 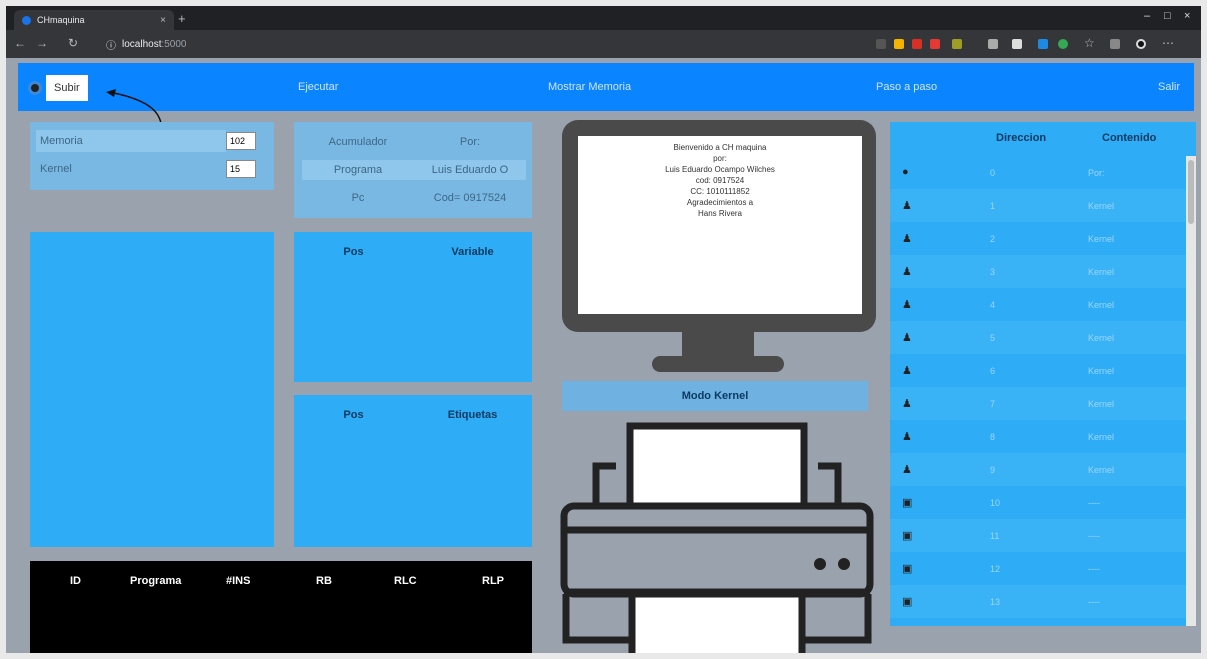 What do you see at coordinates (358, 142) in the screenshot?
I see `accumulator-label: Acumulador` at bounding box center [358, 142].